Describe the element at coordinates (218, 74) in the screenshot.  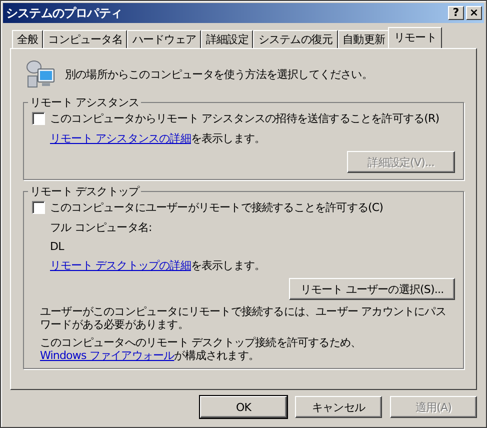
I see `intro-text: 別の場所からこのコンピュータを使う方法を選択してください。` at that location.